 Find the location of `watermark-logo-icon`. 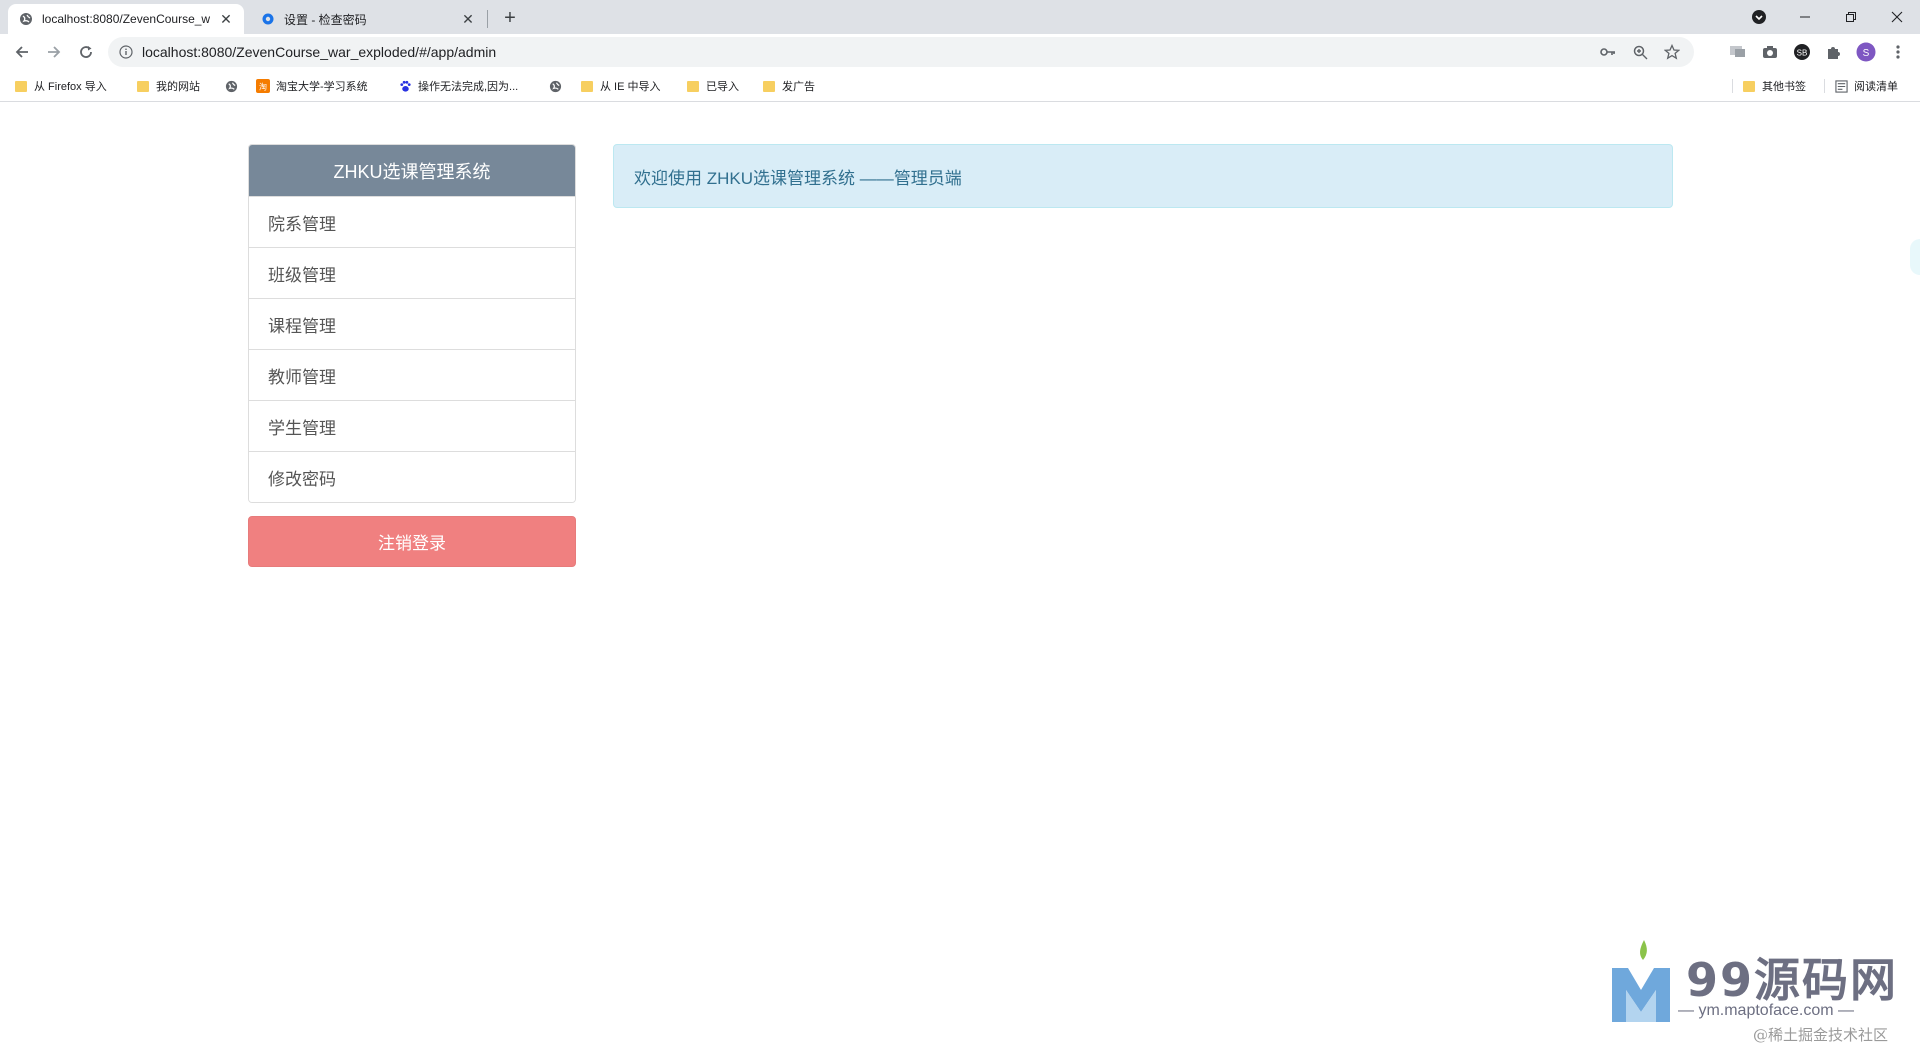

watermark-logo-icon is located at coordinates (1641, 981).